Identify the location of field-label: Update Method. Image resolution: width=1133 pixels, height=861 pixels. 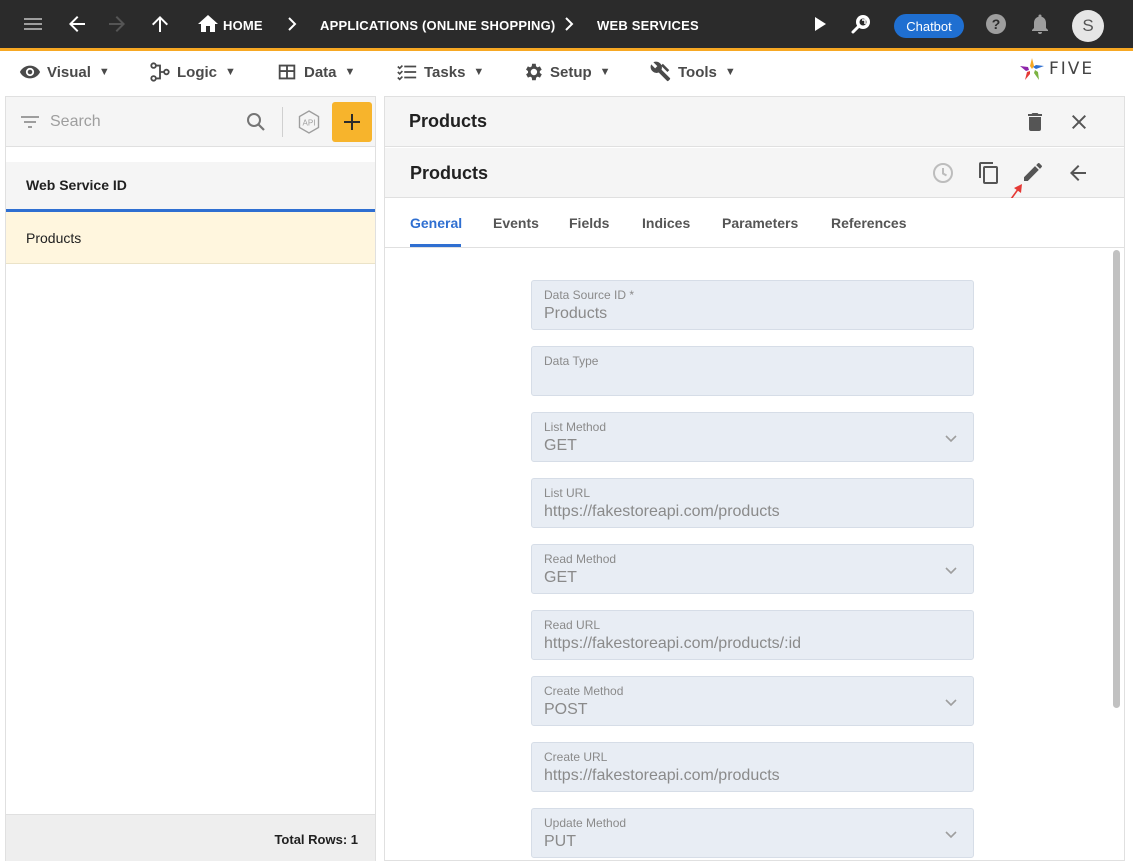
(585, 823).